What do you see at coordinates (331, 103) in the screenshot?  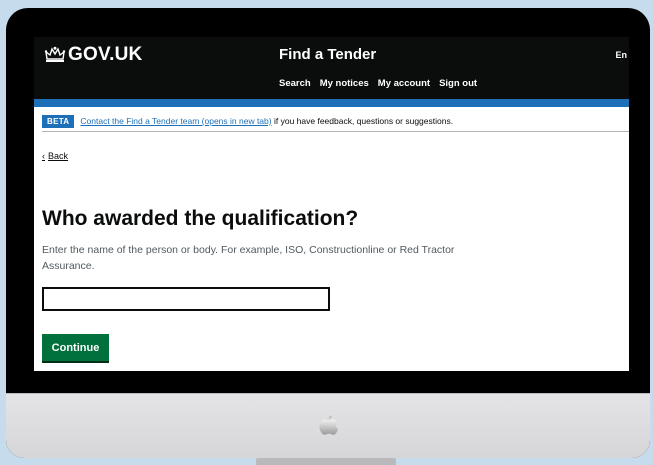 I see `header-accent-bar` at bounding box center [331, 103].